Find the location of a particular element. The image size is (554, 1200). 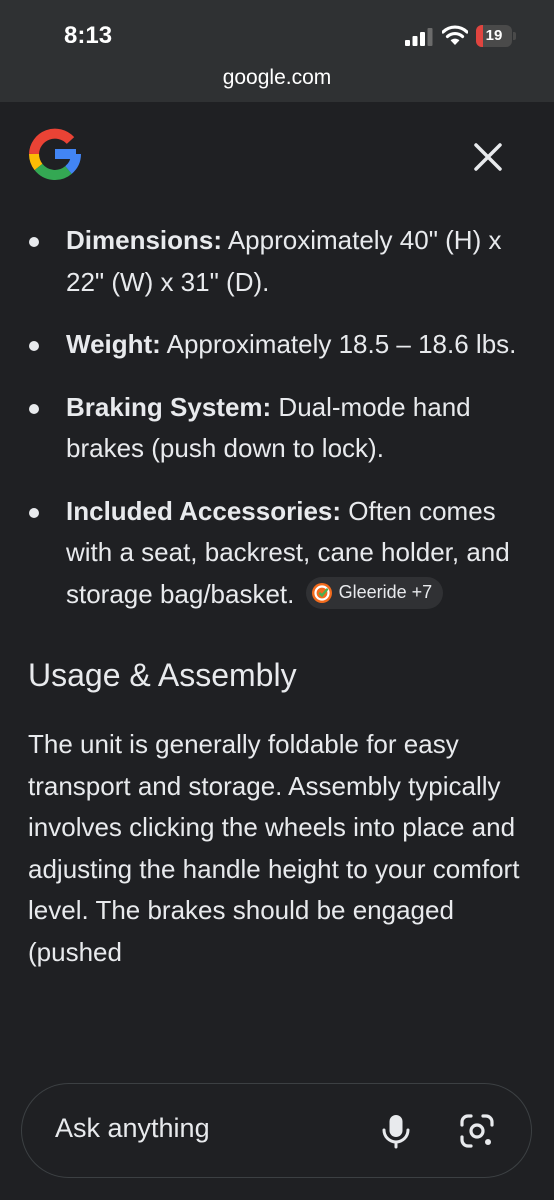

mic-icon is located at coordinates (396, 1131).